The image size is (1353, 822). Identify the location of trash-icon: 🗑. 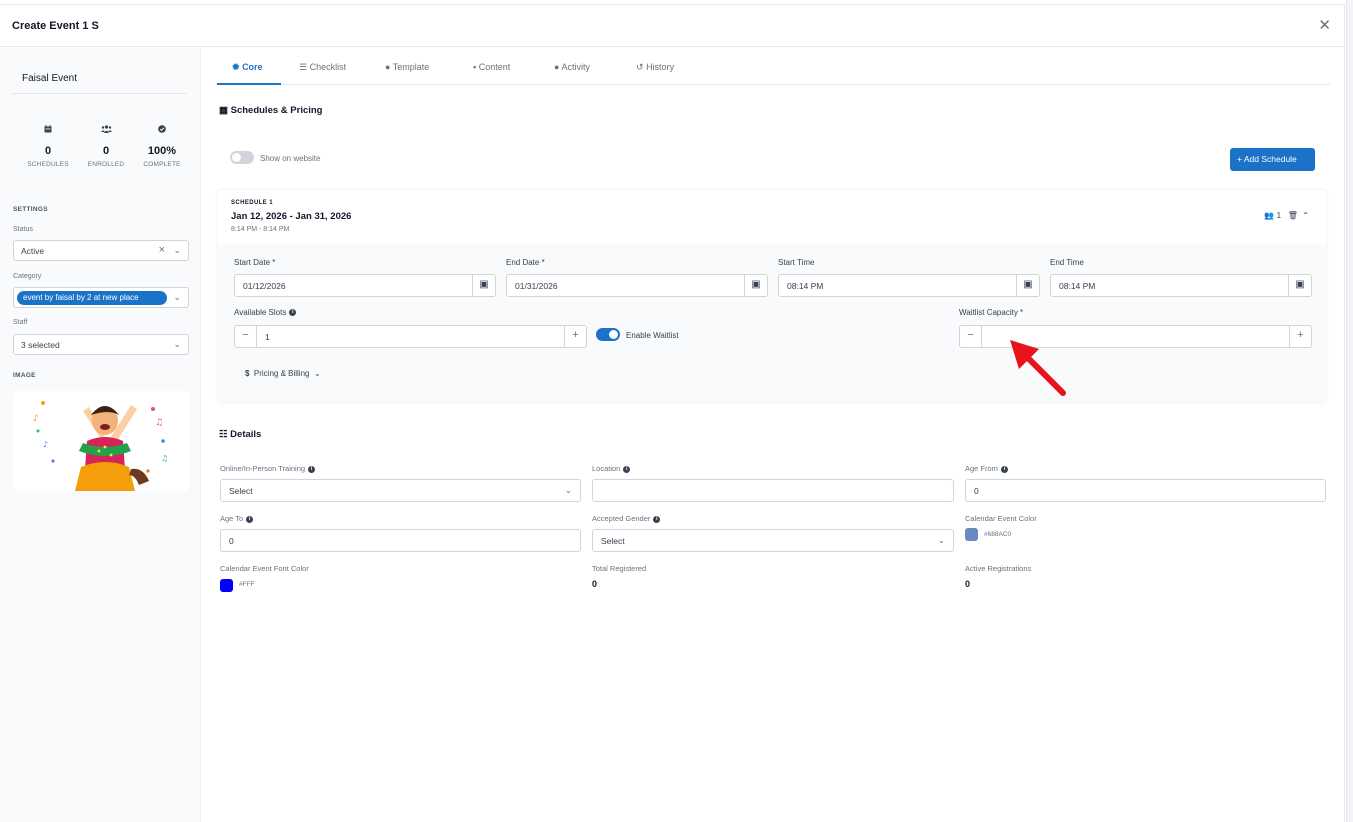
(1293, 215).